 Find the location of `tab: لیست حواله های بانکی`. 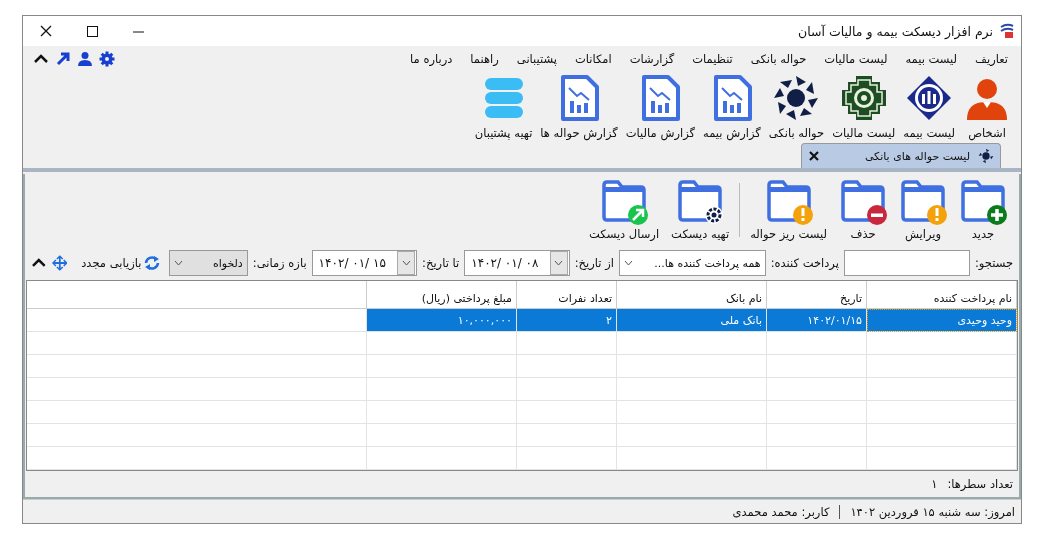

tab: لیست حواله های بانکی is located at coordinates (901, 156).